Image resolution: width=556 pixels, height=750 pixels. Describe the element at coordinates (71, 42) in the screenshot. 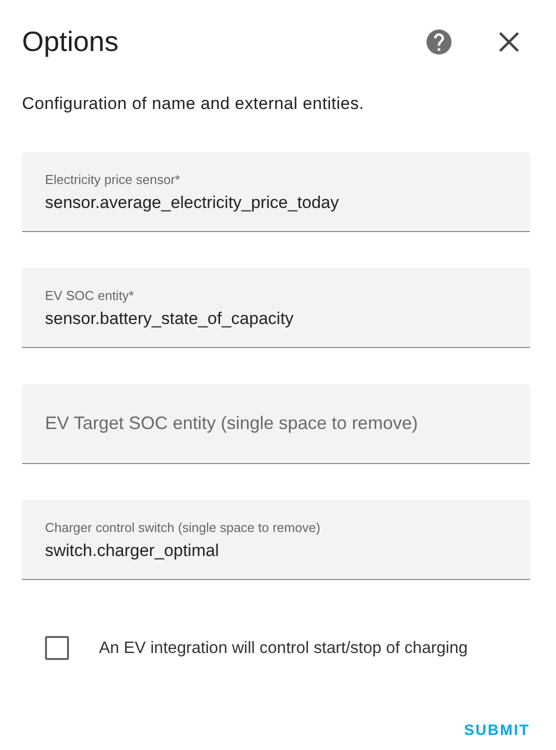

I see `dialog-title: Options` at that location.